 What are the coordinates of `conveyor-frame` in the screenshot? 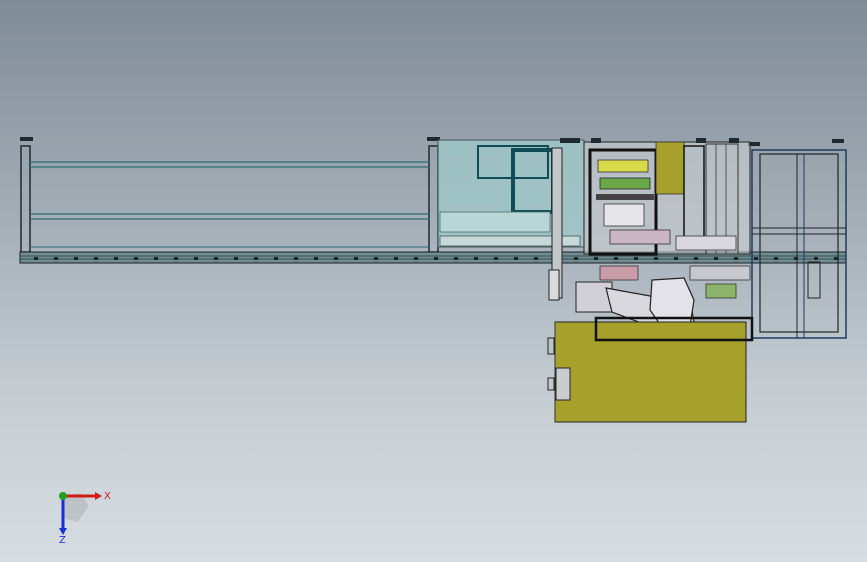 It's located at (230, 195).